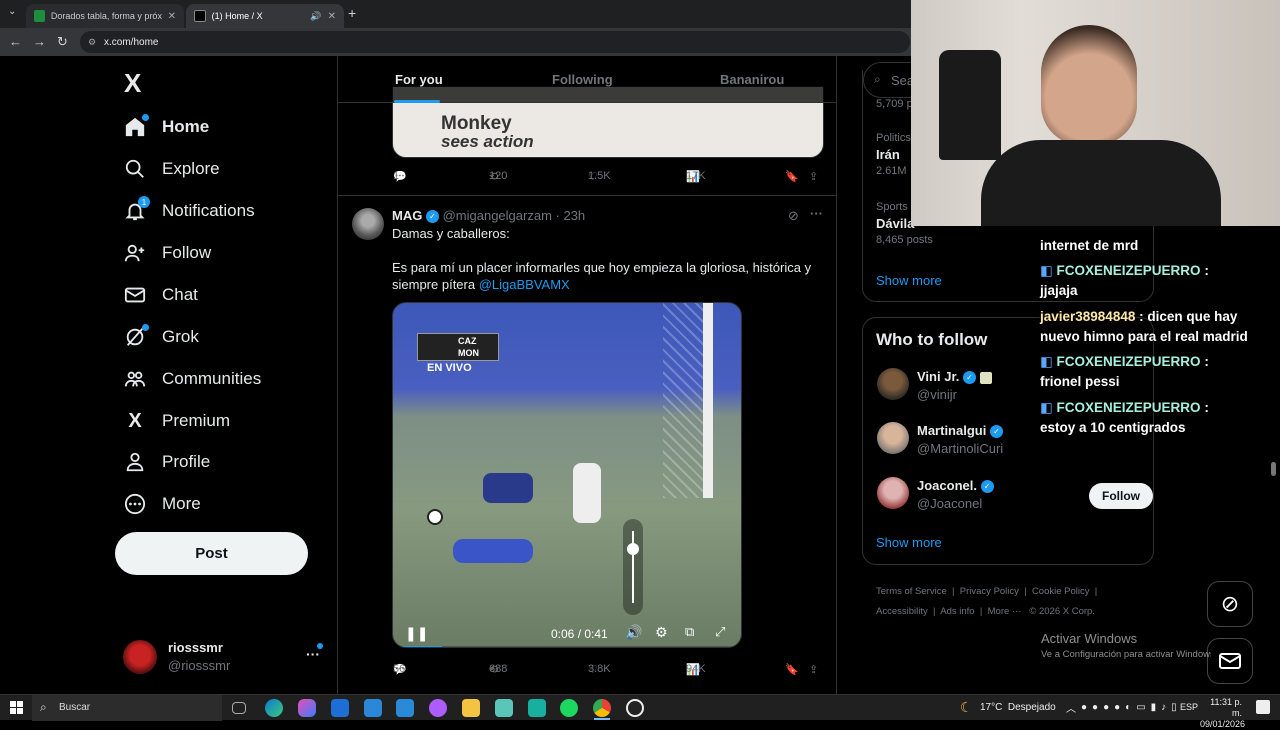 This screenshot has width=1280, height=730. Describe the element at coordinates (62, 42) in the screenshot. I see `reload-icon: ↻` at that location.